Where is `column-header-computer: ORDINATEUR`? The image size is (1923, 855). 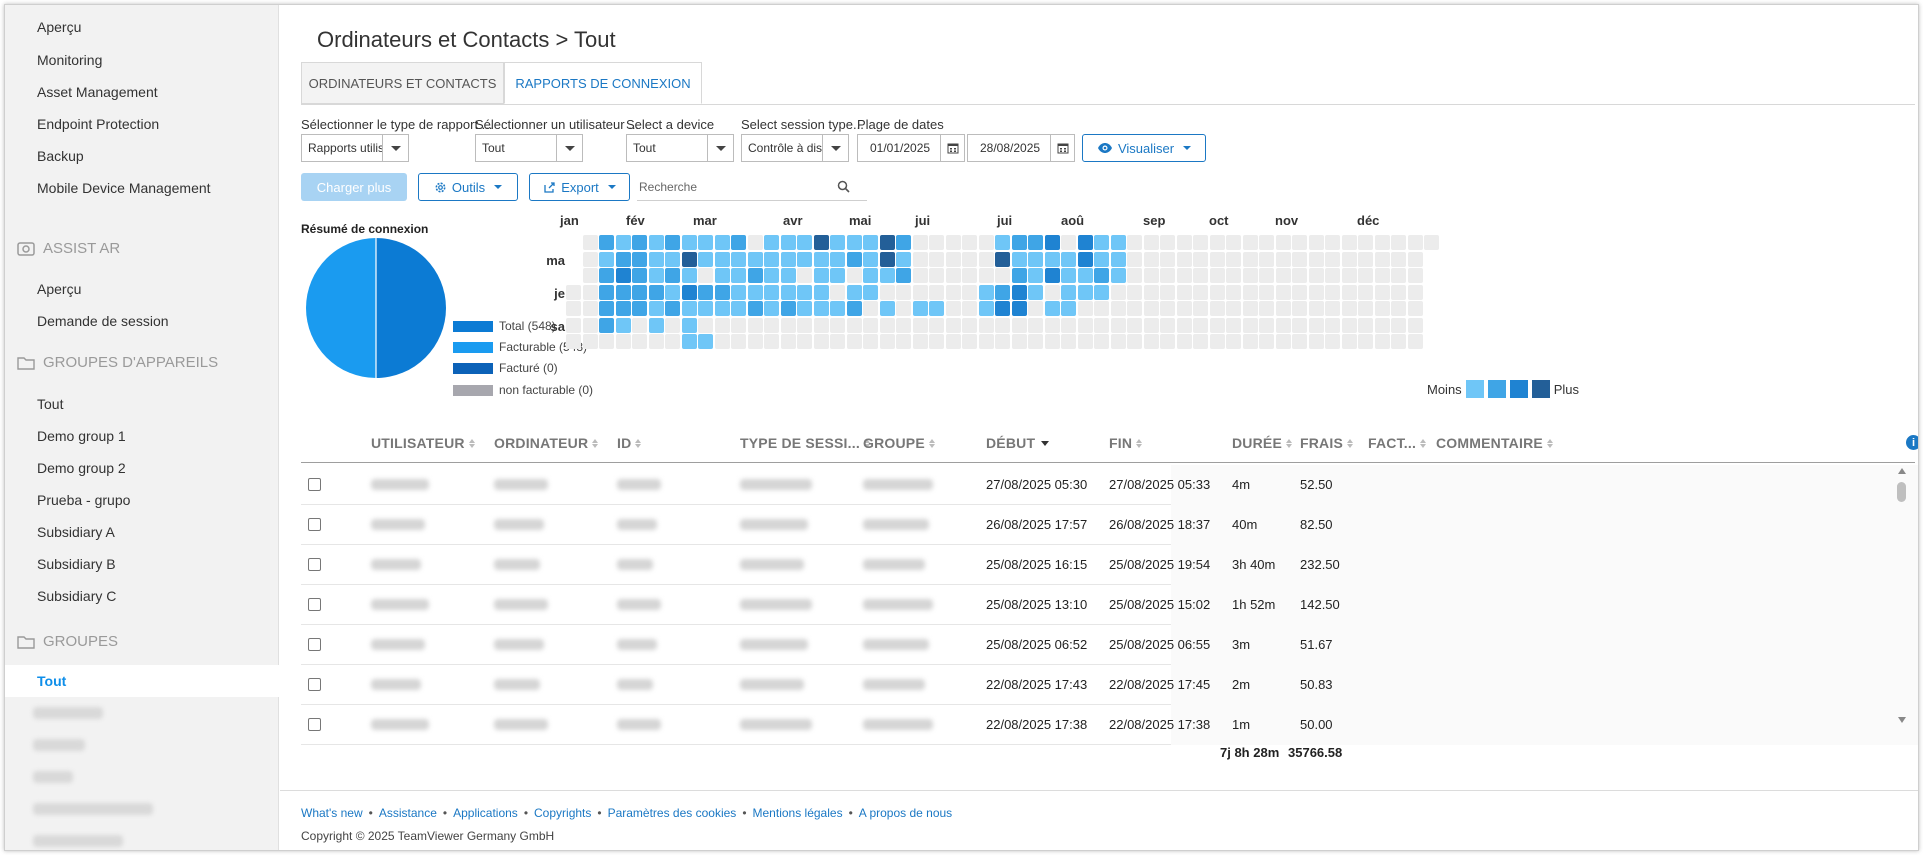 column-header-computer: ORDINATEUR is located at coordinates (546, 443).